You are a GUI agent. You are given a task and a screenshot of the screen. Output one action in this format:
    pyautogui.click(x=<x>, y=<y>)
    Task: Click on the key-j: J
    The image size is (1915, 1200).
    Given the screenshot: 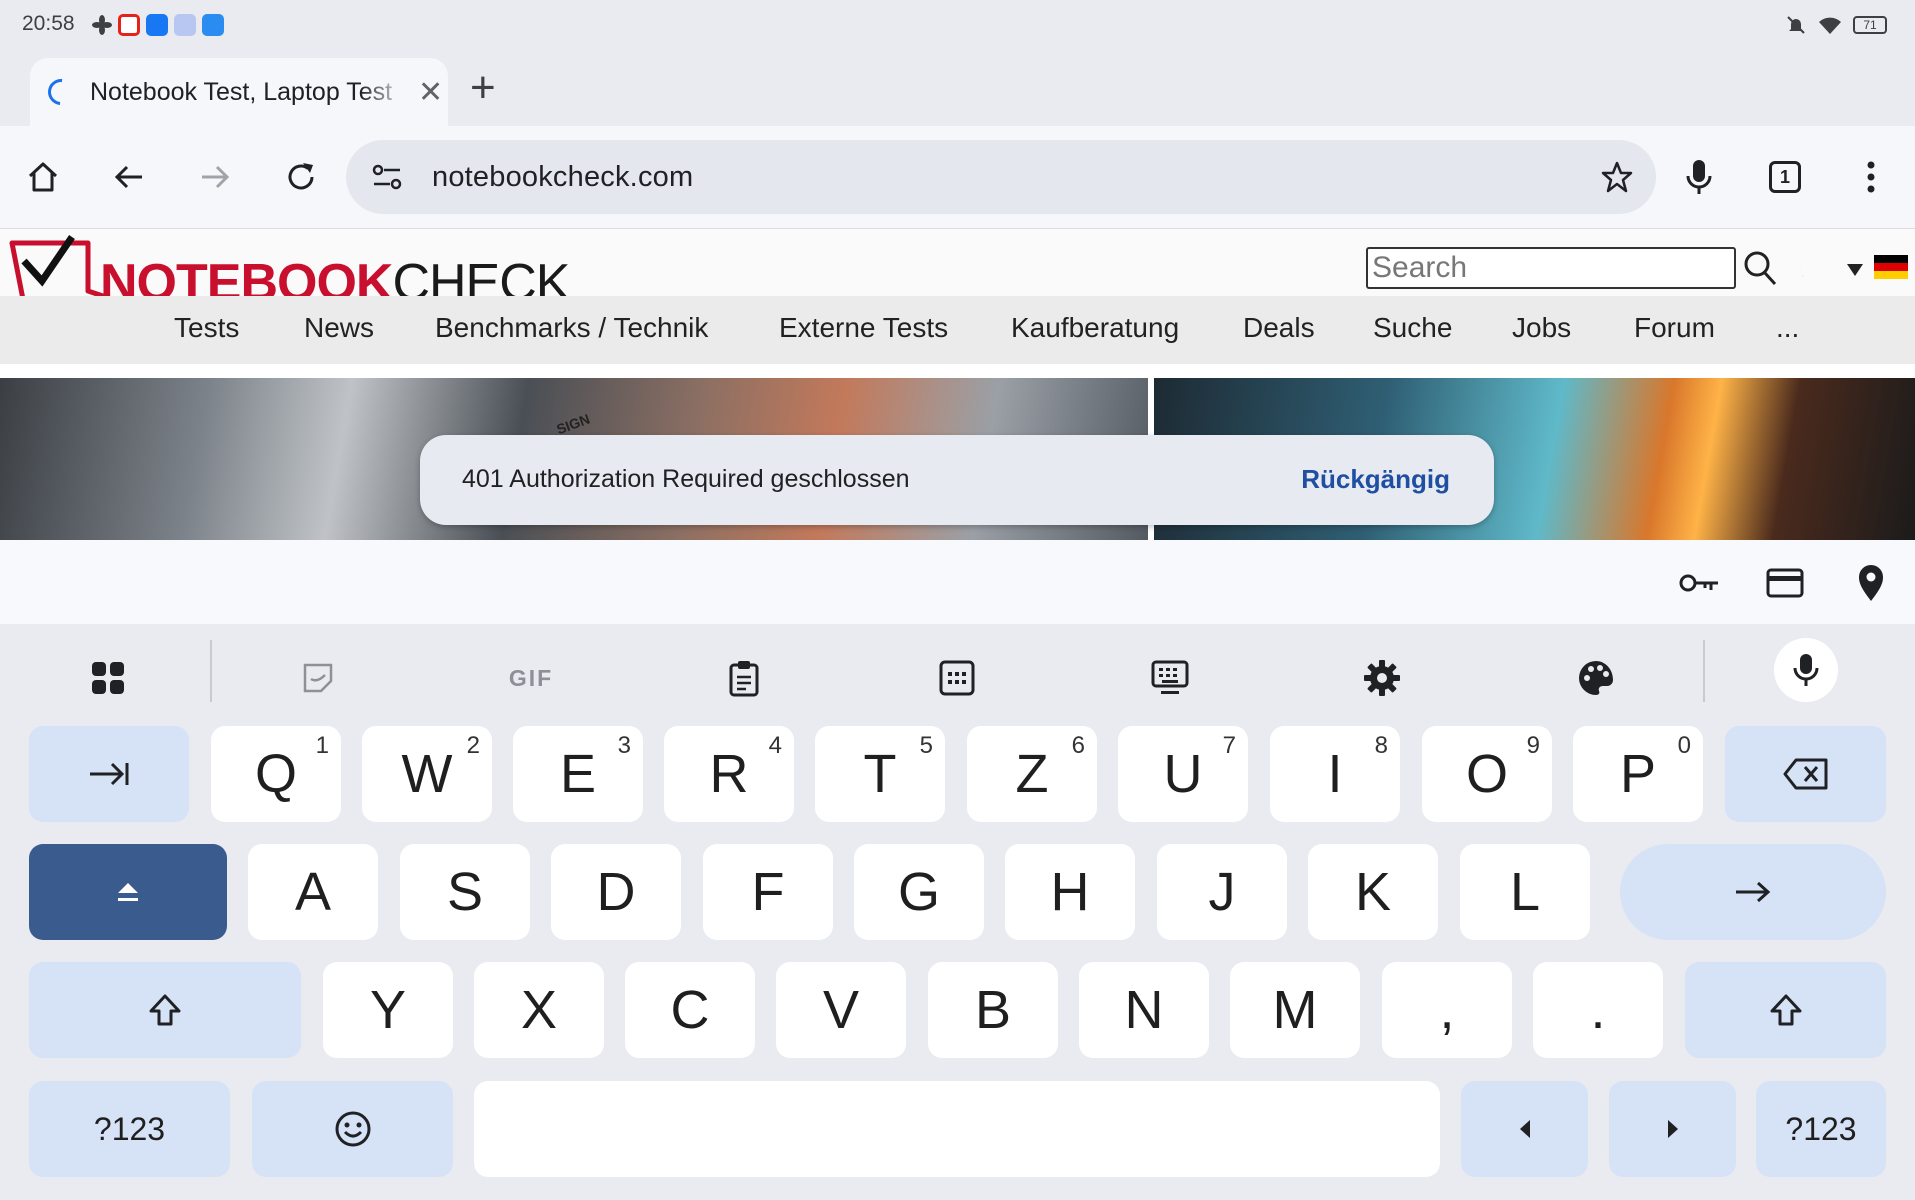 What is the action you would take?
    pyautogui.click(x=1222, y=892)
    